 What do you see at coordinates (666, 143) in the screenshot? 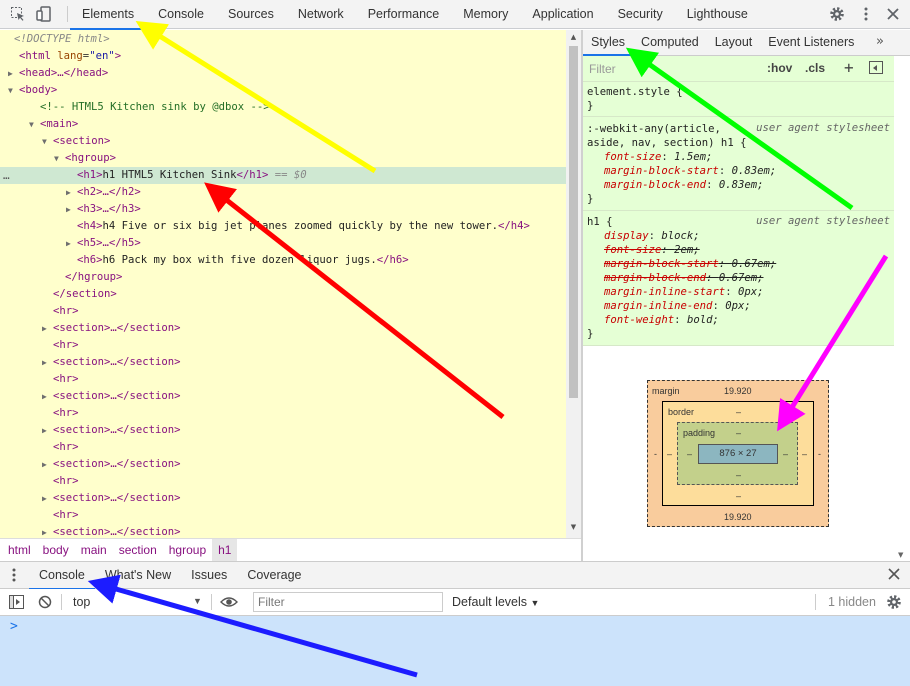
I see `rule-selector: aside, nav, section) h1 {` at bounding box center [666, 143].